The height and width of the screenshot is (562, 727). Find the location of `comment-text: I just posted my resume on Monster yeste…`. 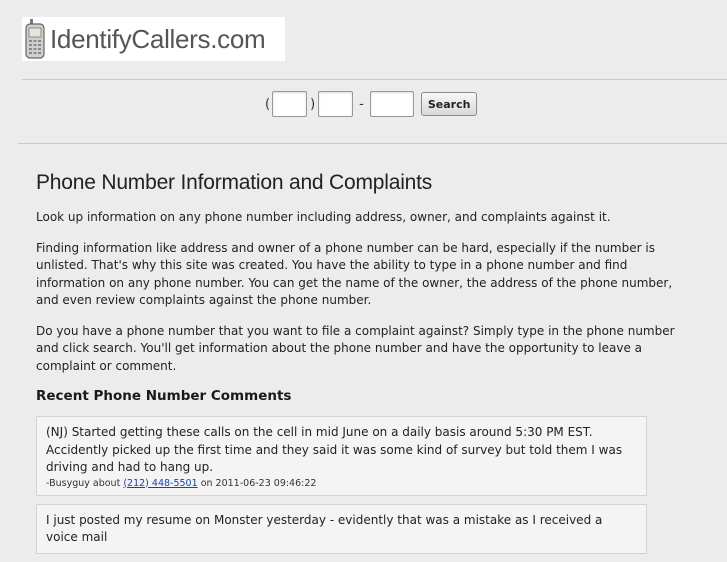

comment-text: I just posted my resume on Monster yeste… is located at coordinates (324, 528).